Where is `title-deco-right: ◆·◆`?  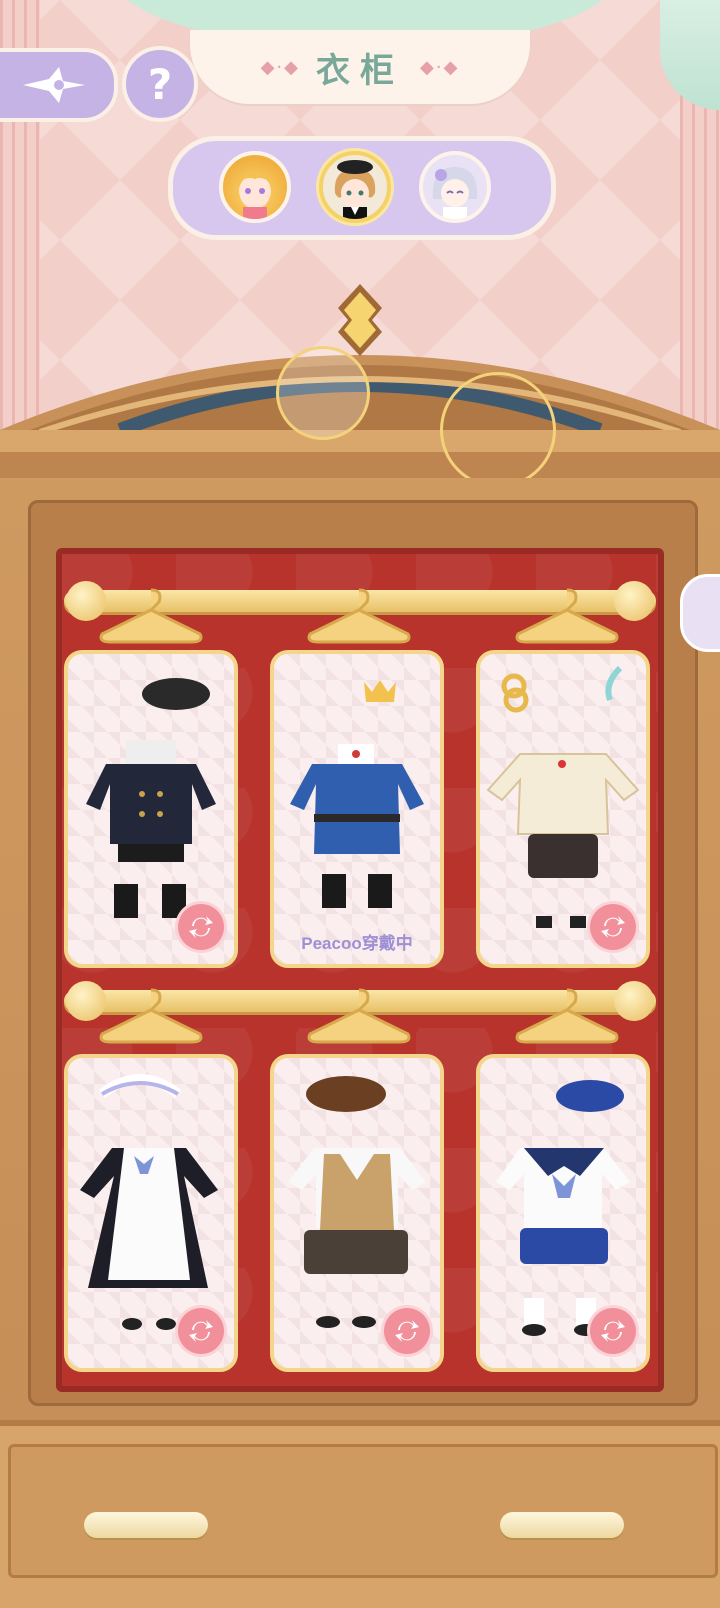 title-deco-right: ◆·◆ is located at coordinates (440, 67).